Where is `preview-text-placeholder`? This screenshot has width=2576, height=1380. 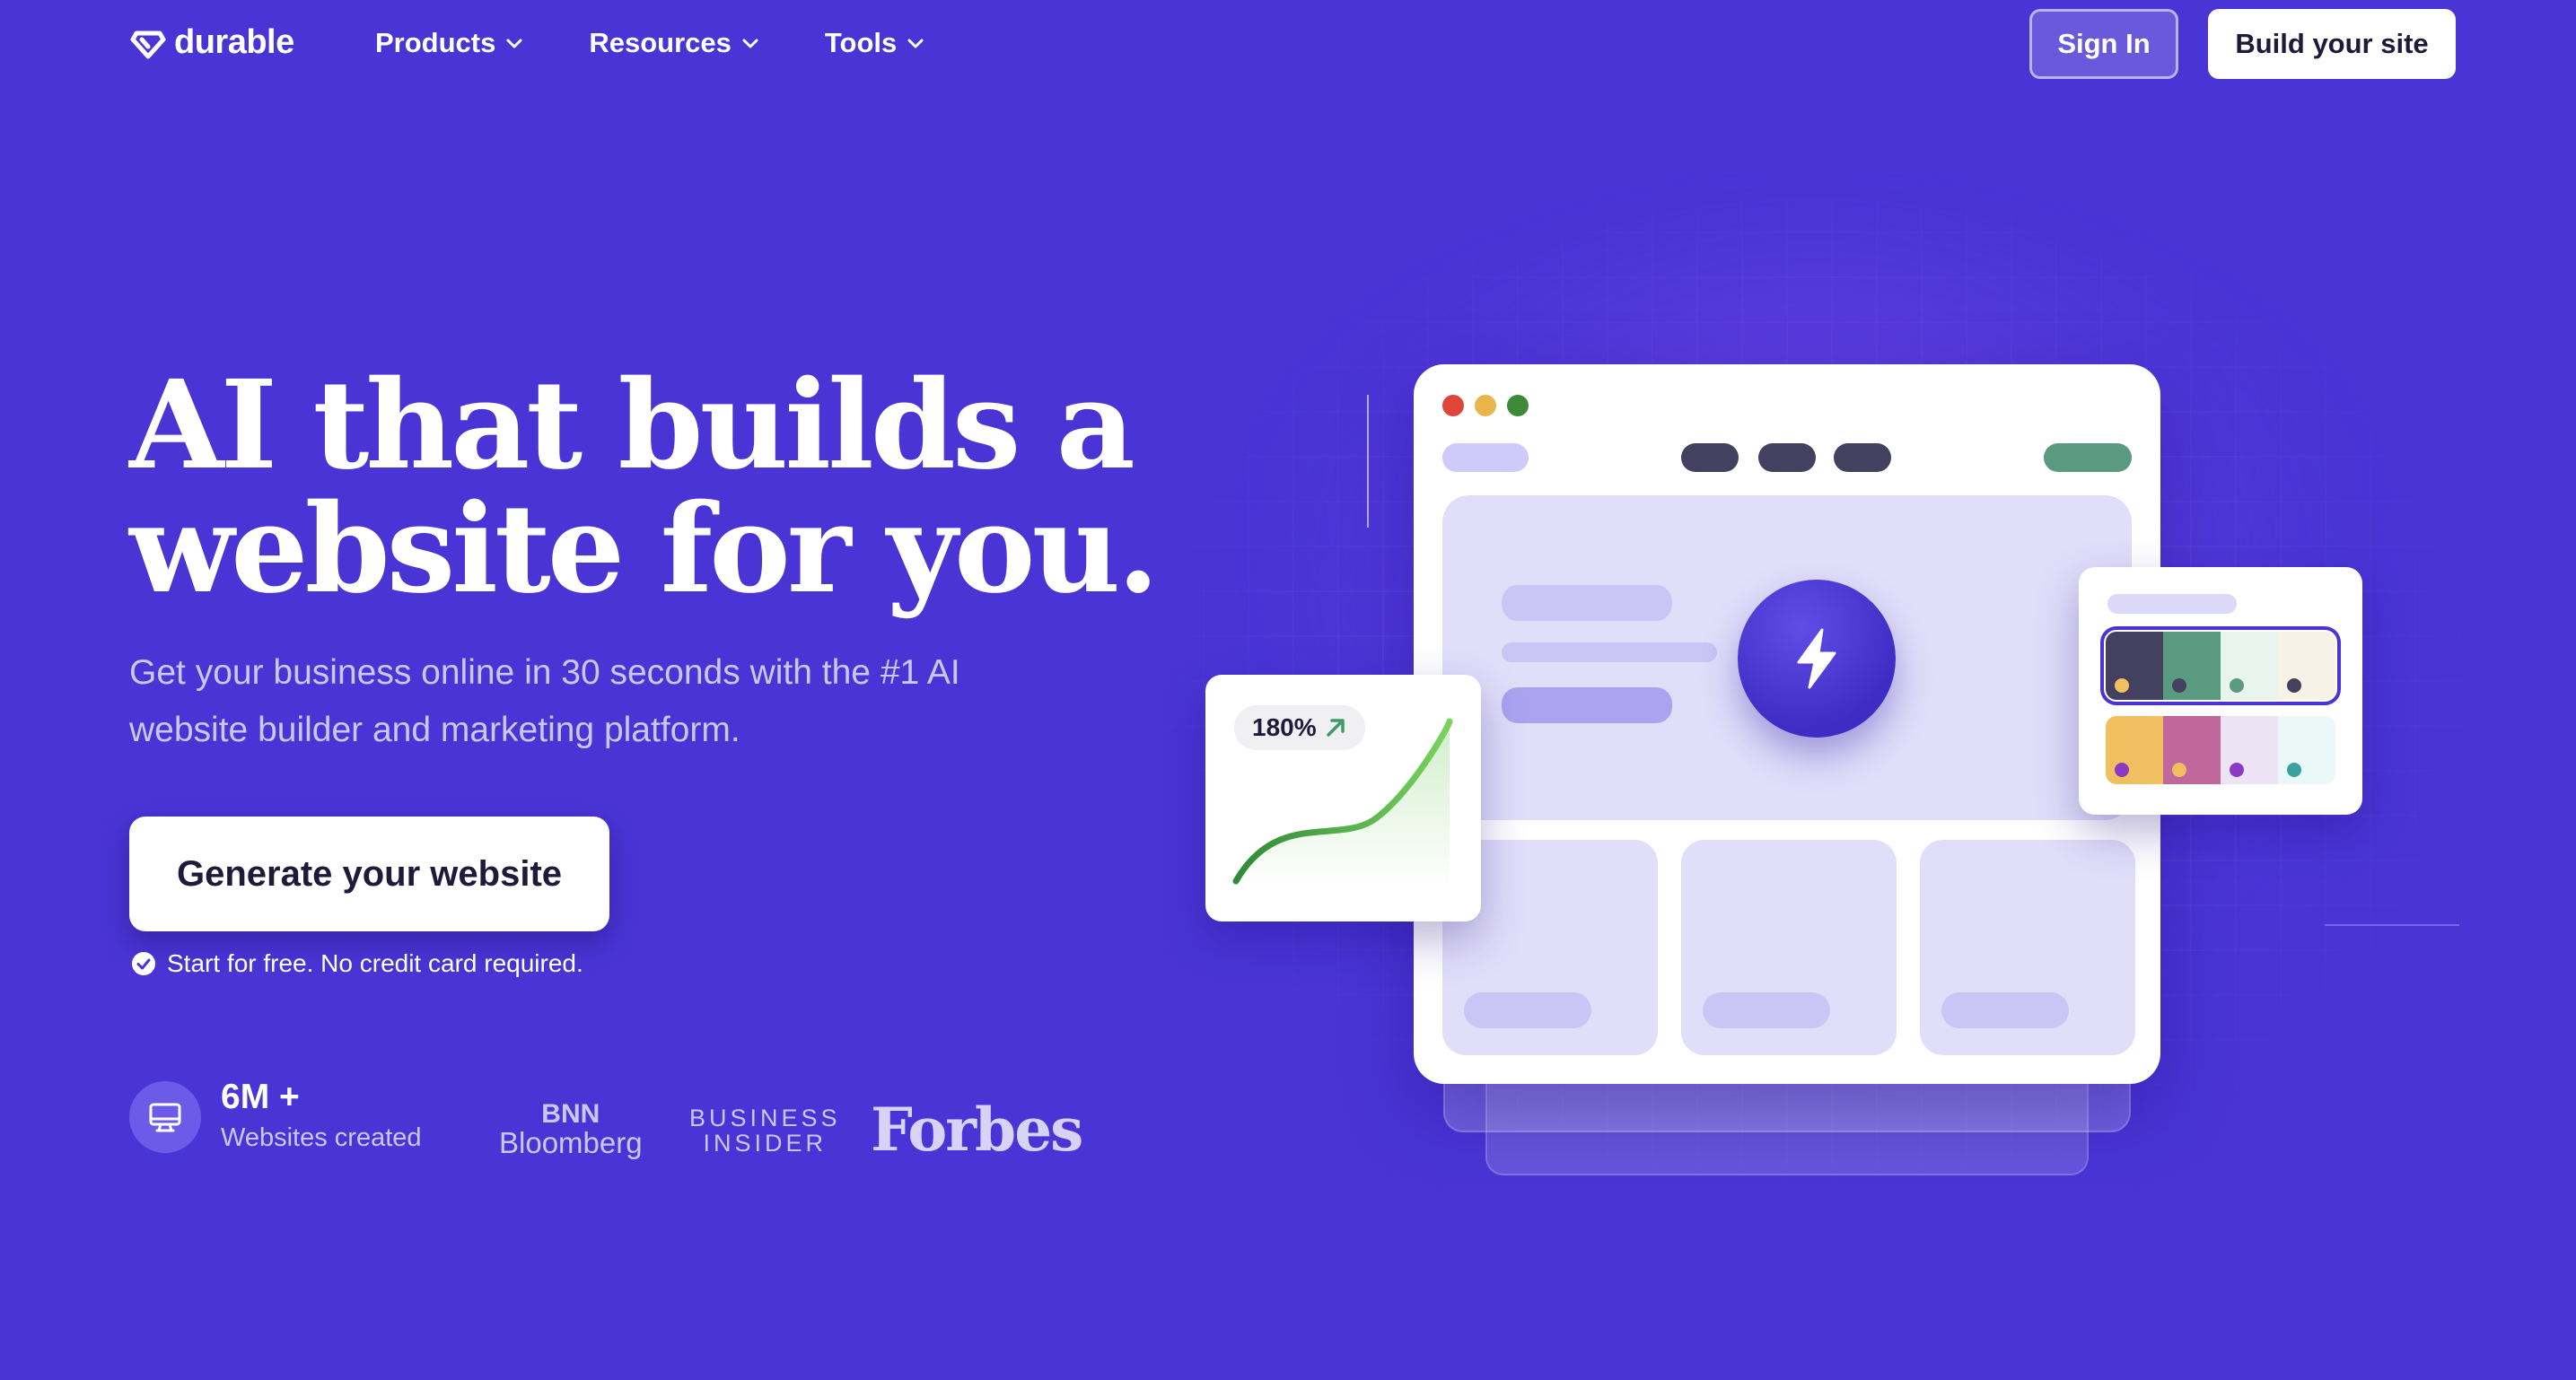
preview-text-placeholder is located at coordinates (1609, 652).